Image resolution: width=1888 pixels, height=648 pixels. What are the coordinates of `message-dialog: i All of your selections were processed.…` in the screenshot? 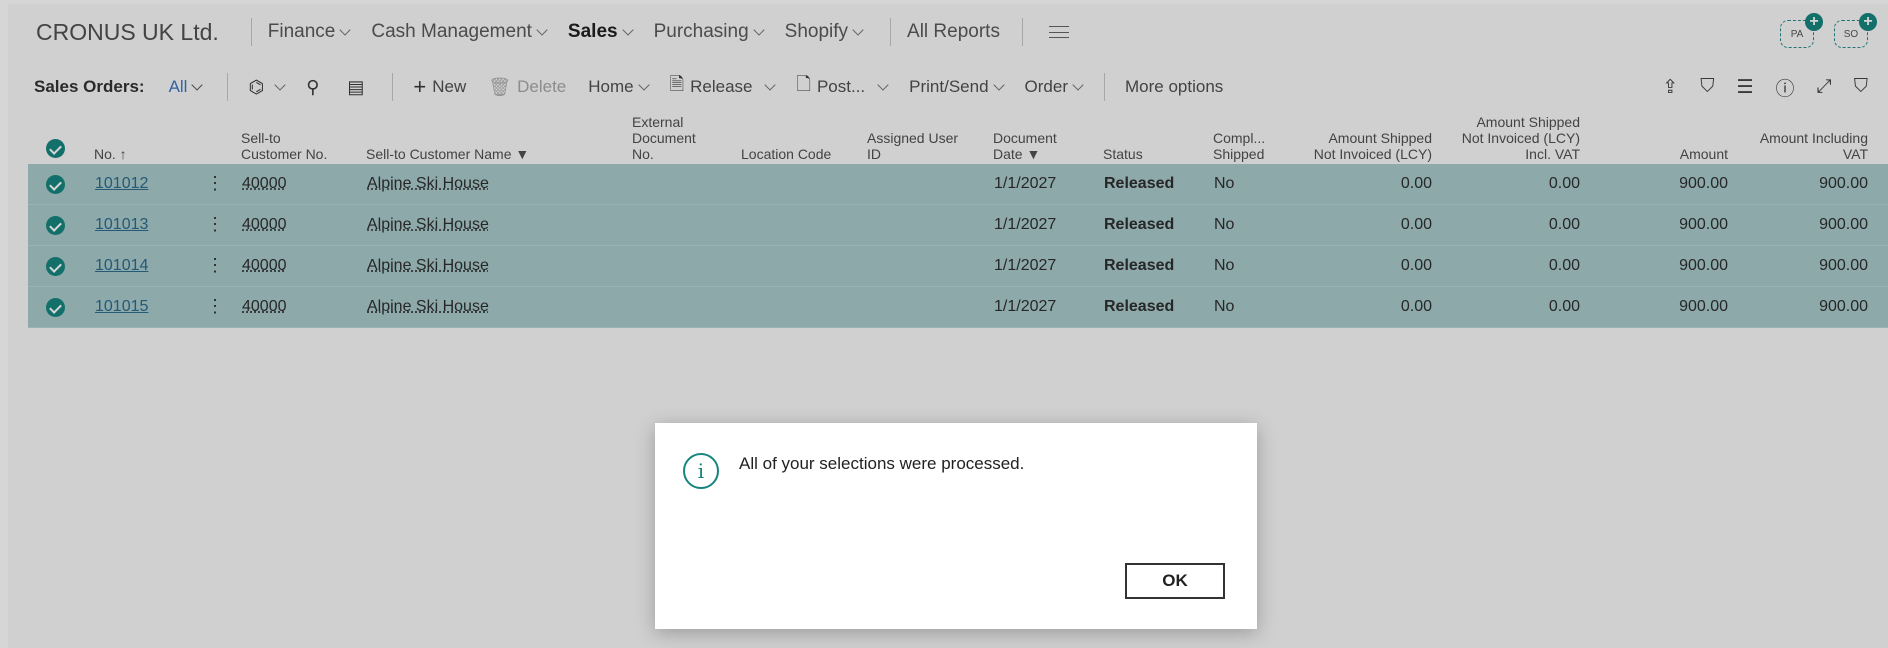 It's located at (956, 526).